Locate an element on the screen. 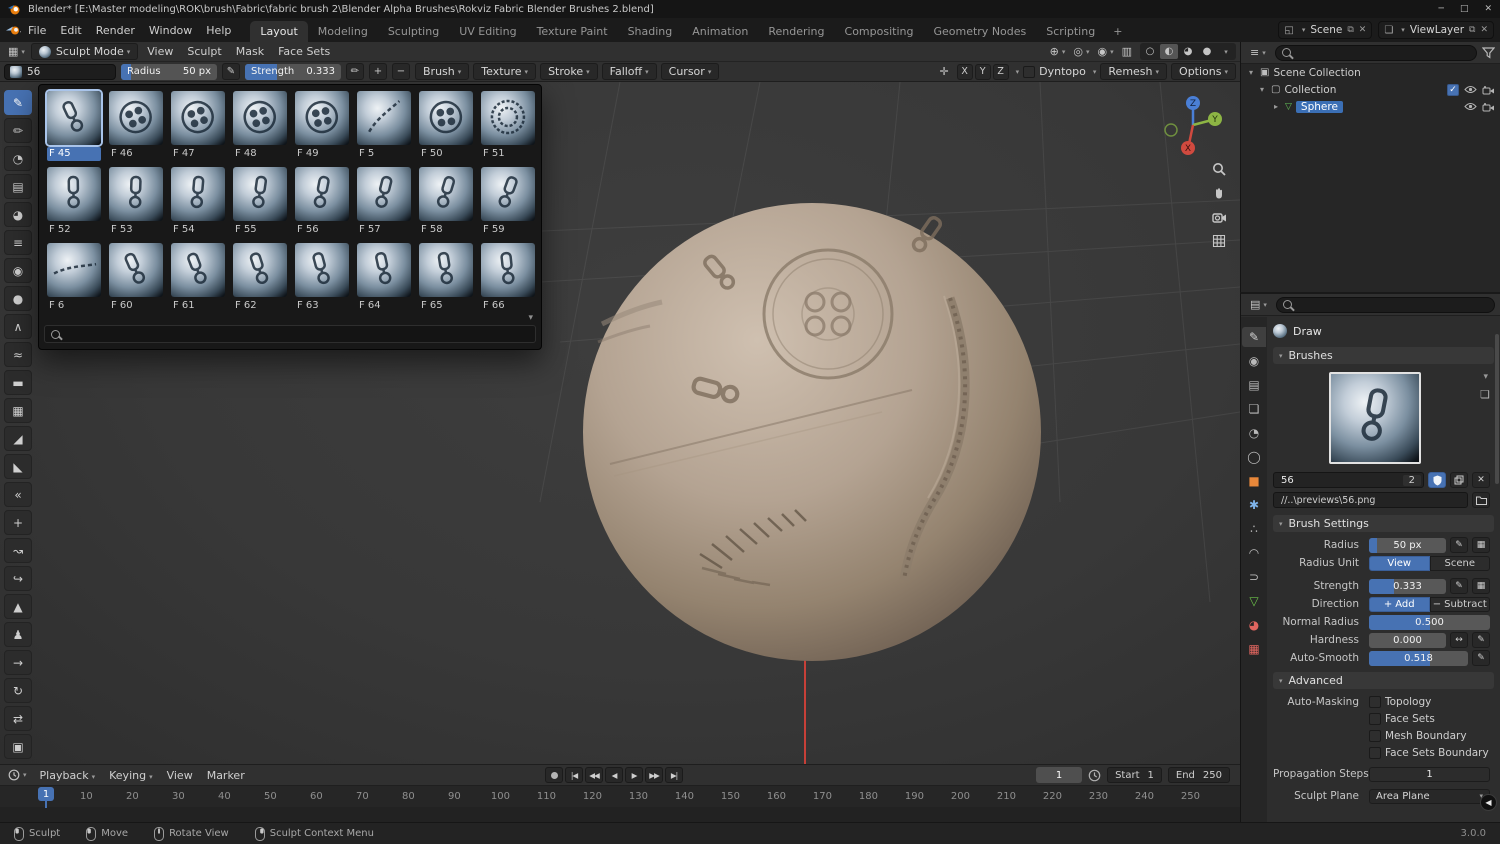 The width and height of the screenshot is (1500, 844). autosmooth-slider: 0.518 is located at coordinates (1418, 658).